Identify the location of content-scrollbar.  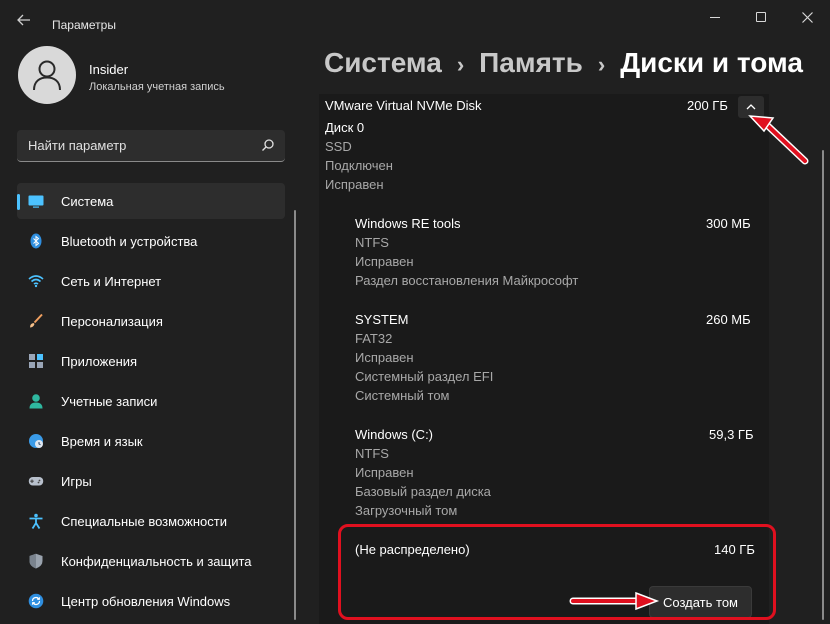
(823, 385).